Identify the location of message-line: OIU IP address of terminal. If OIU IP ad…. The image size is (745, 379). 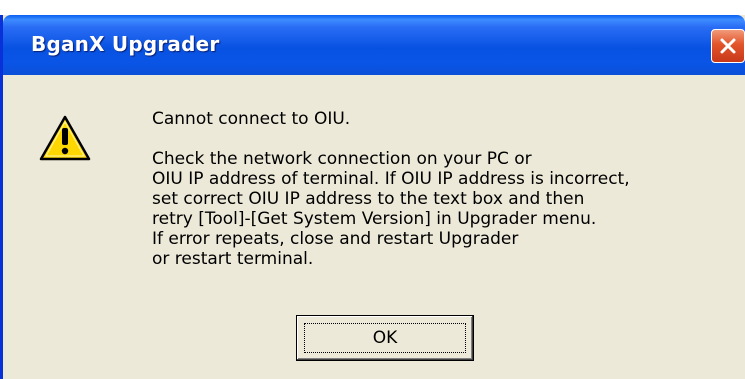
(391, 179).